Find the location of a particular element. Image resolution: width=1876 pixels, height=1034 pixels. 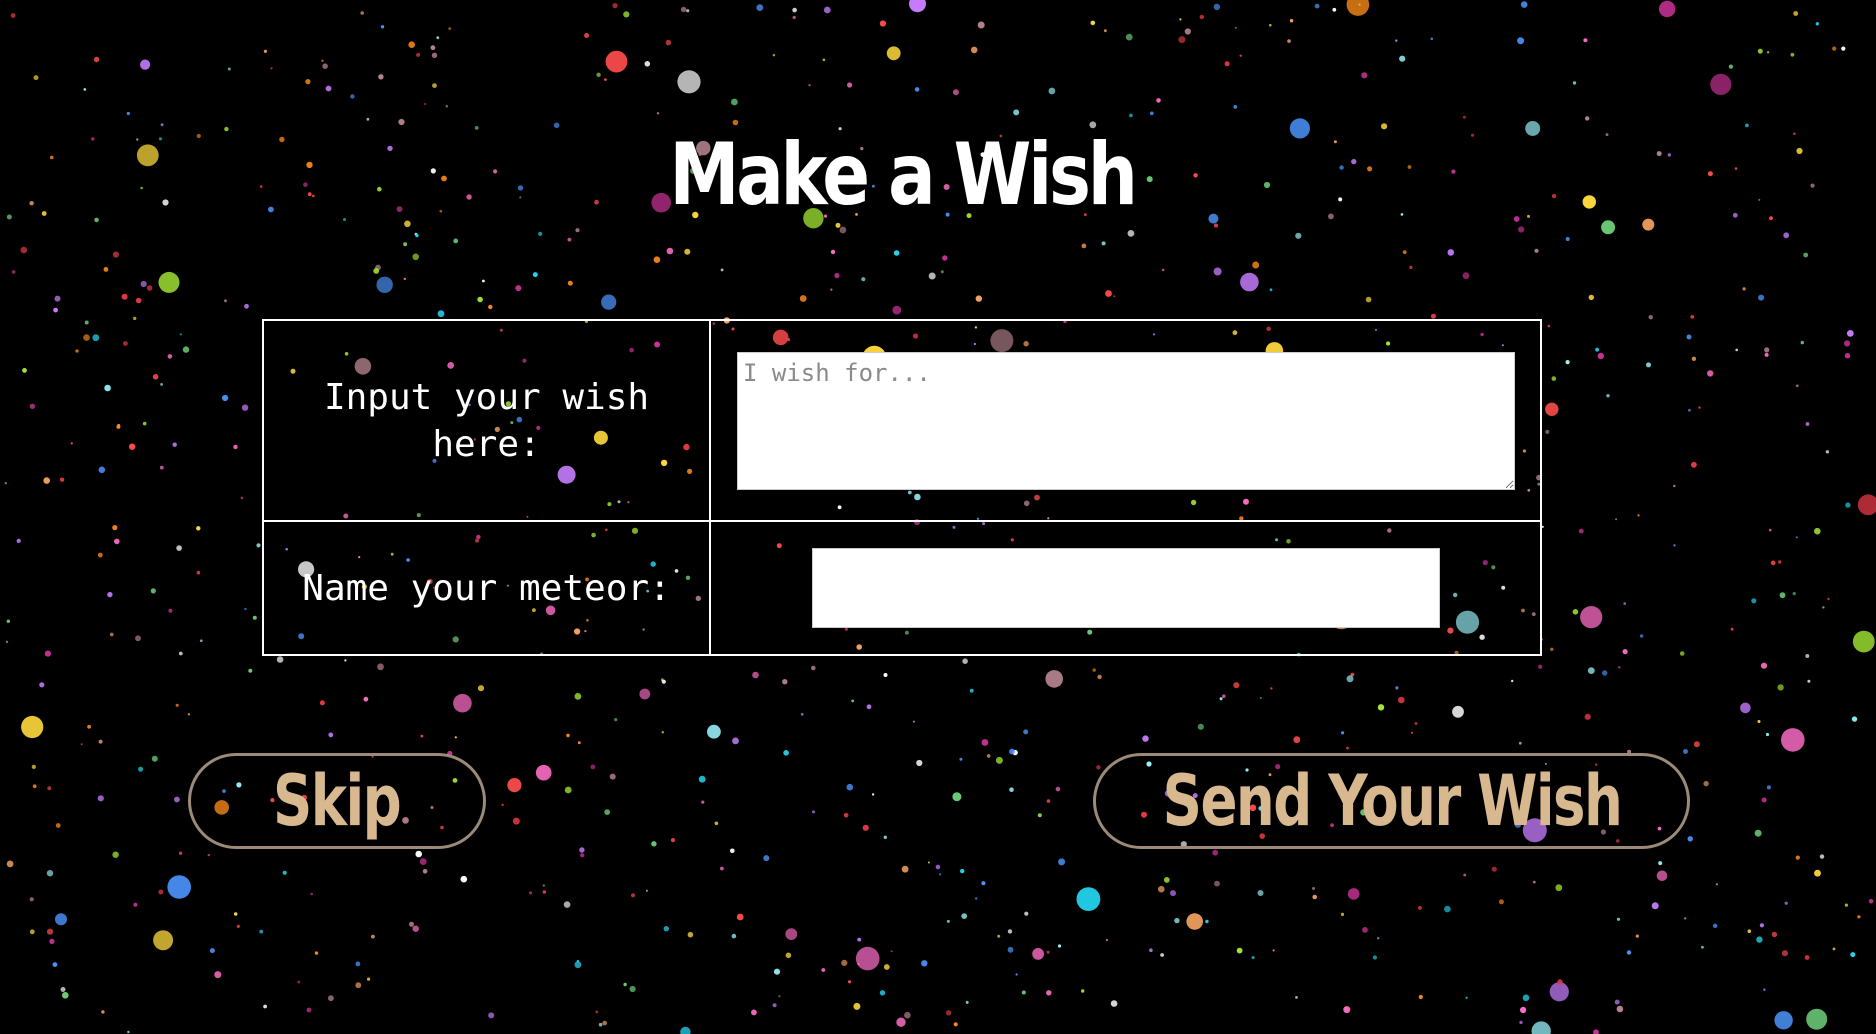

page-title: Make a Wish is located at coordinates (903, 175).